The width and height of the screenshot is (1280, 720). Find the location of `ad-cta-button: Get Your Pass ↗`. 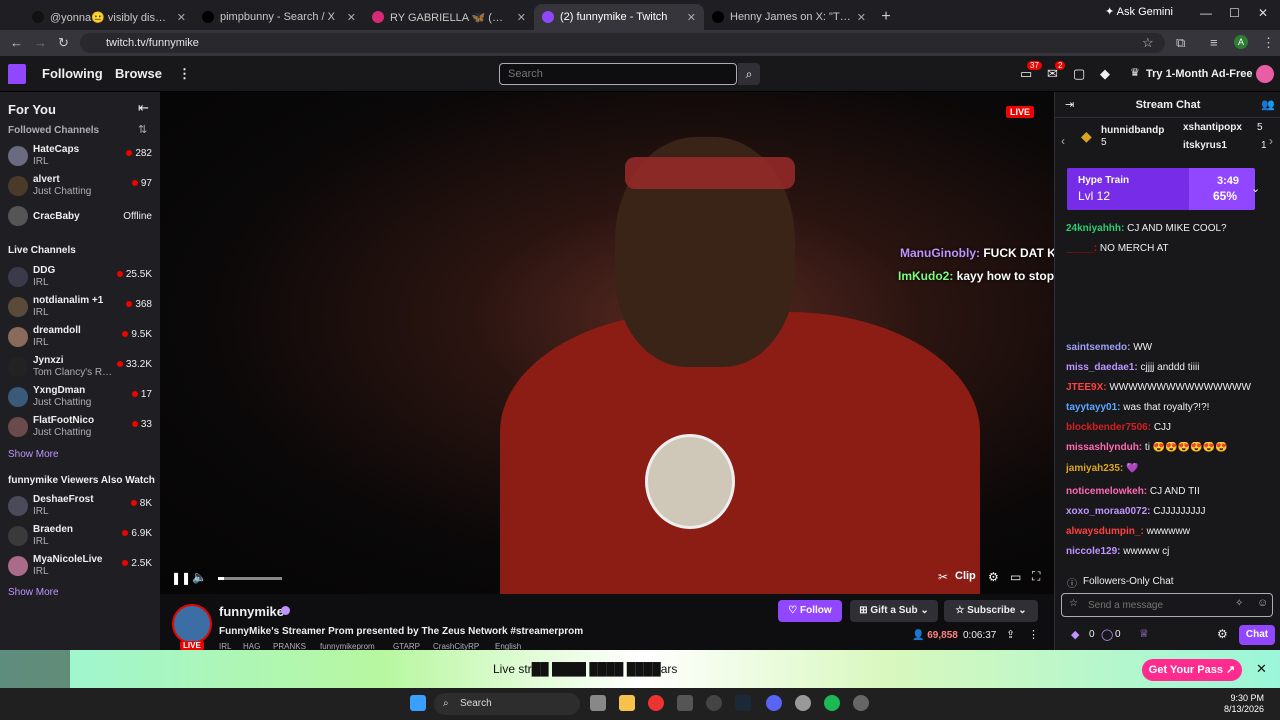

ad-cta-button: Get Your Pass ↗ is located at coordinates (1192, 670).